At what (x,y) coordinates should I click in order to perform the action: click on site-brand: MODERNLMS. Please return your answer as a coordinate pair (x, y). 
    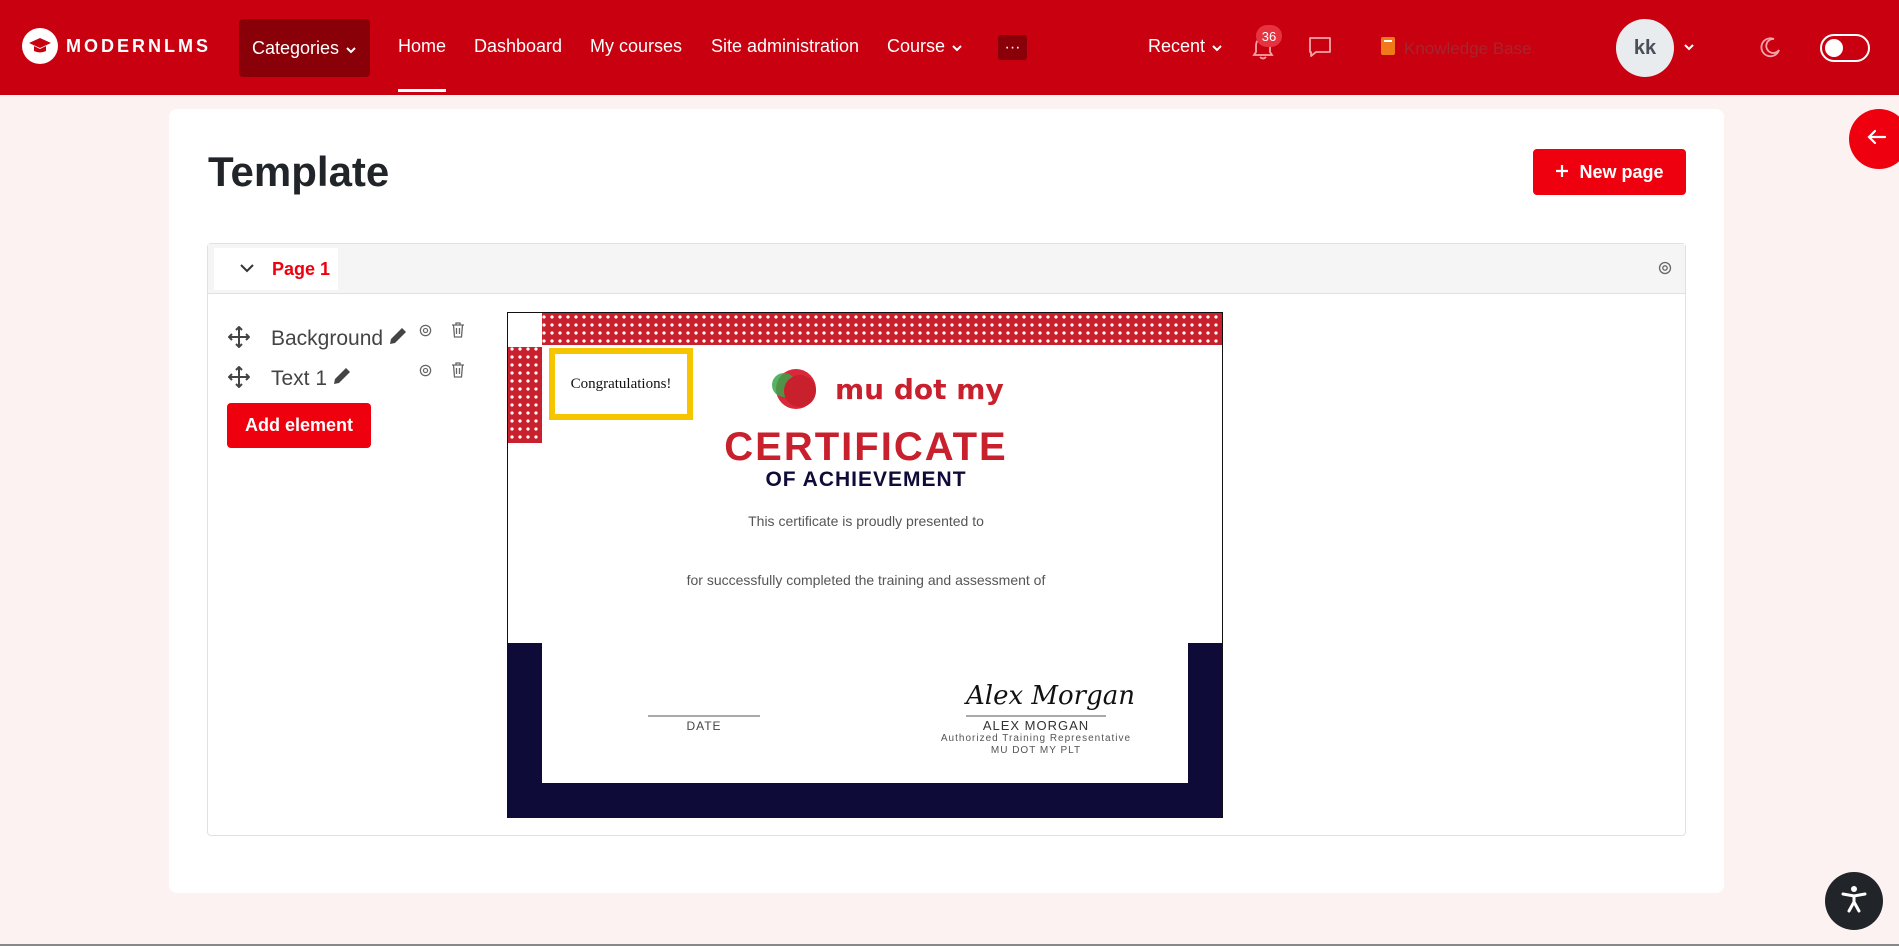
    Looking at the image, I should click on (116, 46).